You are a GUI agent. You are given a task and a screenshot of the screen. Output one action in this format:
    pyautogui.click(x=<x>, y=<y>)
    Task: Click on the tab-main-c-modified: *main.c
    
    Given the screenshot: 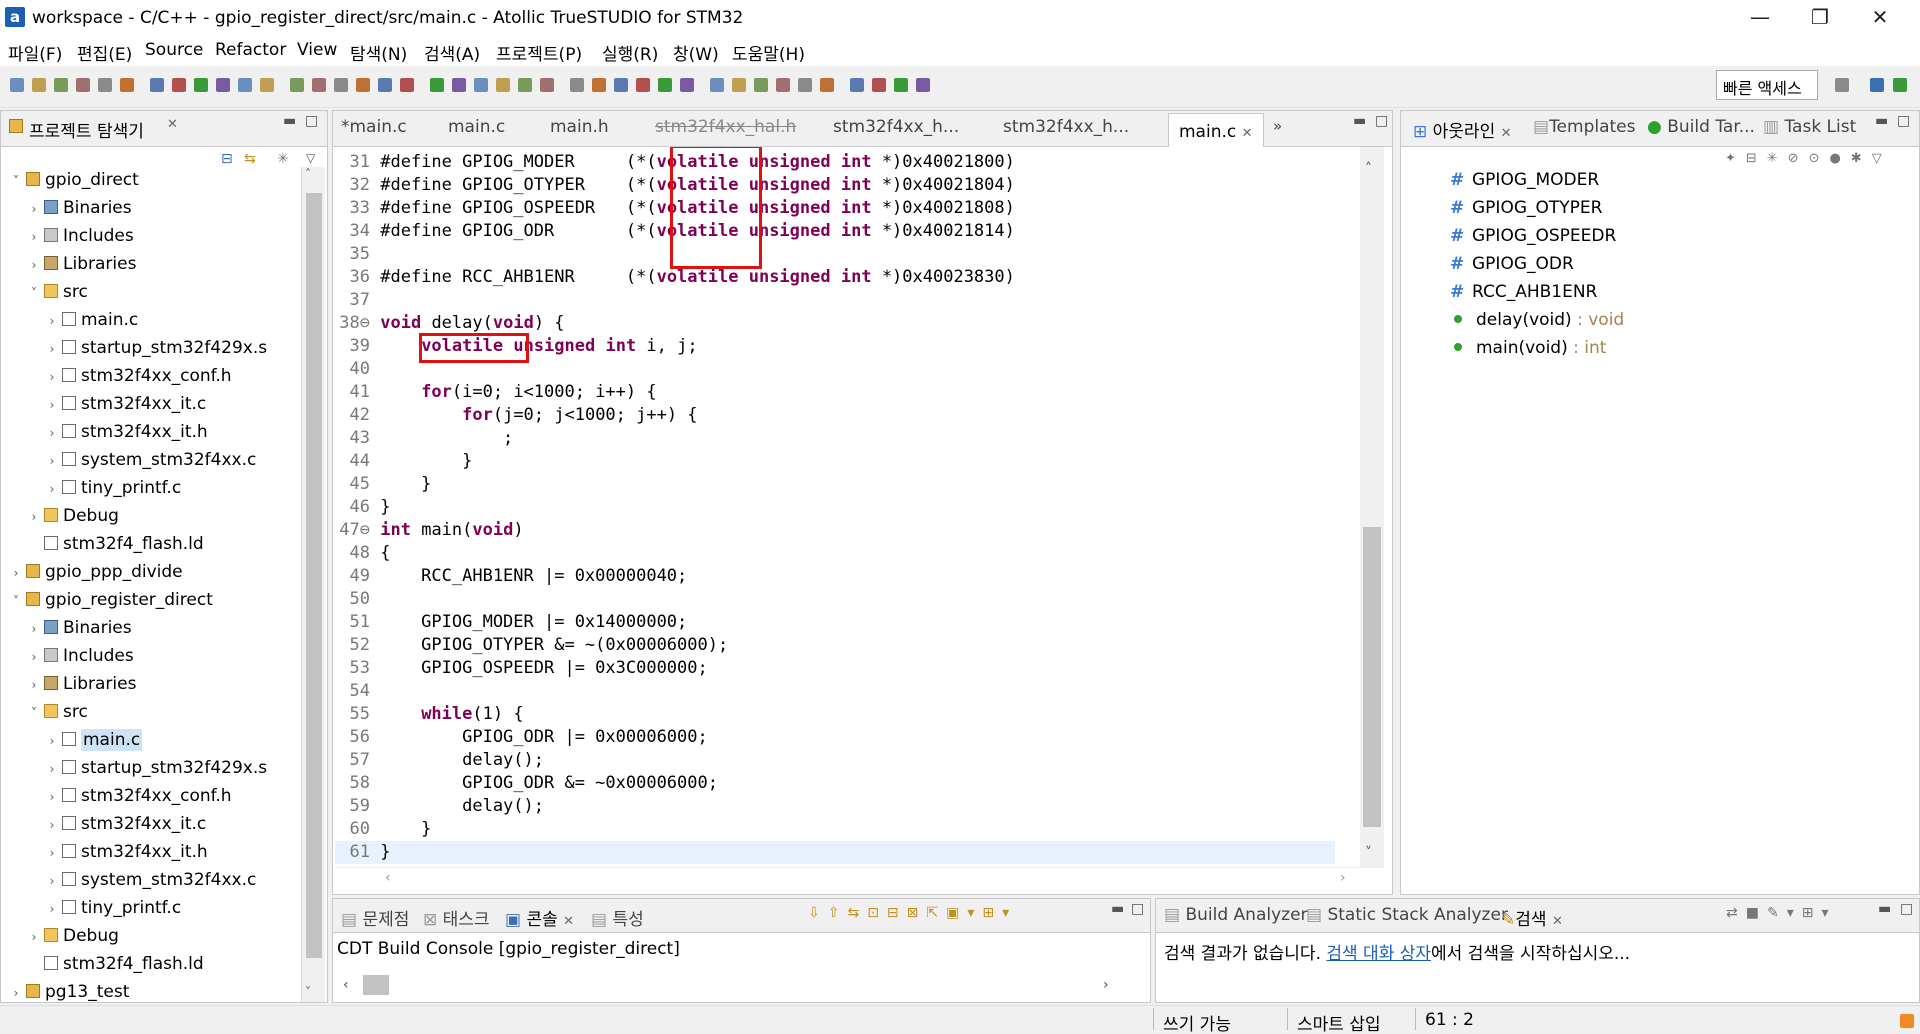 What is the action you would take?
    pyautogui.click(x=374, y=127)
    